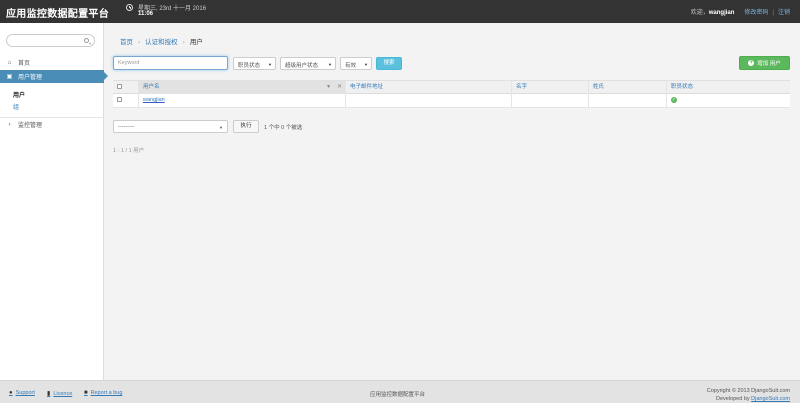 This screenshot has height=403, width=800. I want to click on header-time: 11:06, so click(146, 14).